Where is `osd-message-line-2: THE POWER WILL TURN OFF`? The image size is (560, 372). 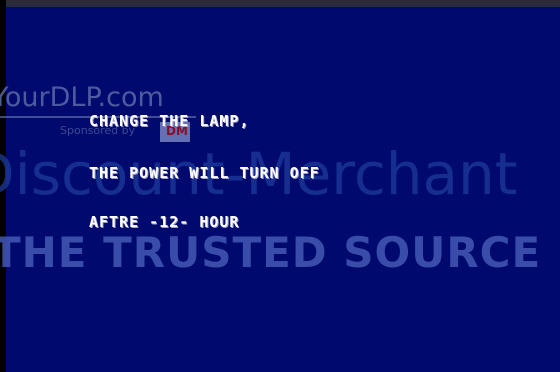 osd-message-line-2: THE POWER WILL TURN OFF is located at coordinates (204, 173).